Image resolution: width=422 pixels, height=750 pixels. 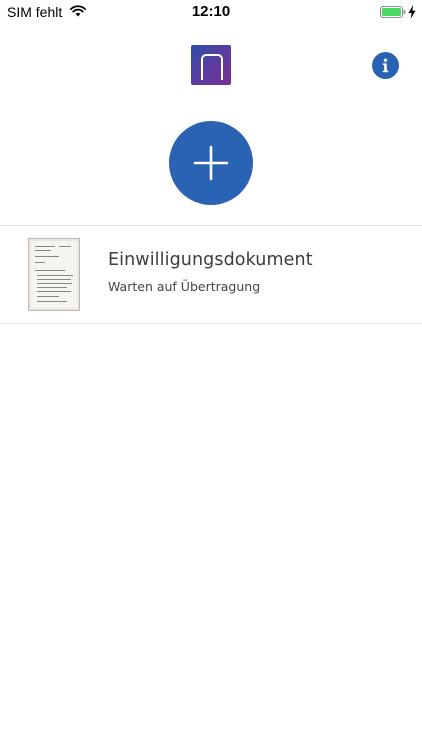 I want to click on info-icon, so click(x=385, y=65).